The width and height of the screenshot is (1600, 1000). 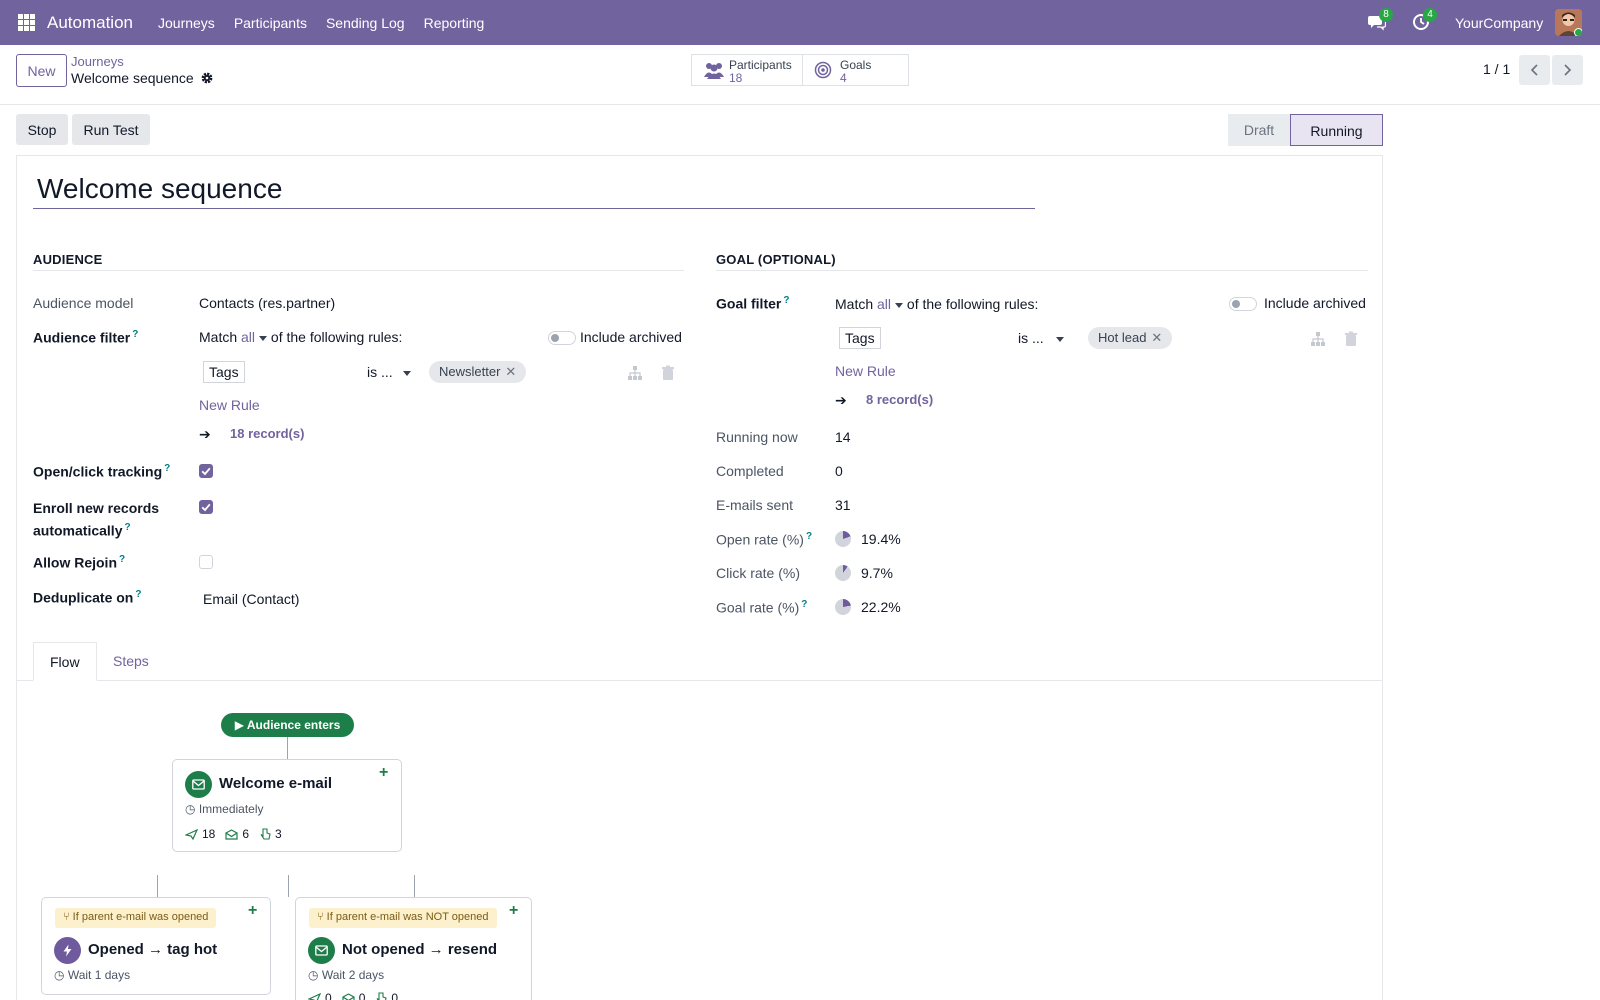 I want to click on breadcrumb-journeys: Journeys, so click(x=97, y=61).